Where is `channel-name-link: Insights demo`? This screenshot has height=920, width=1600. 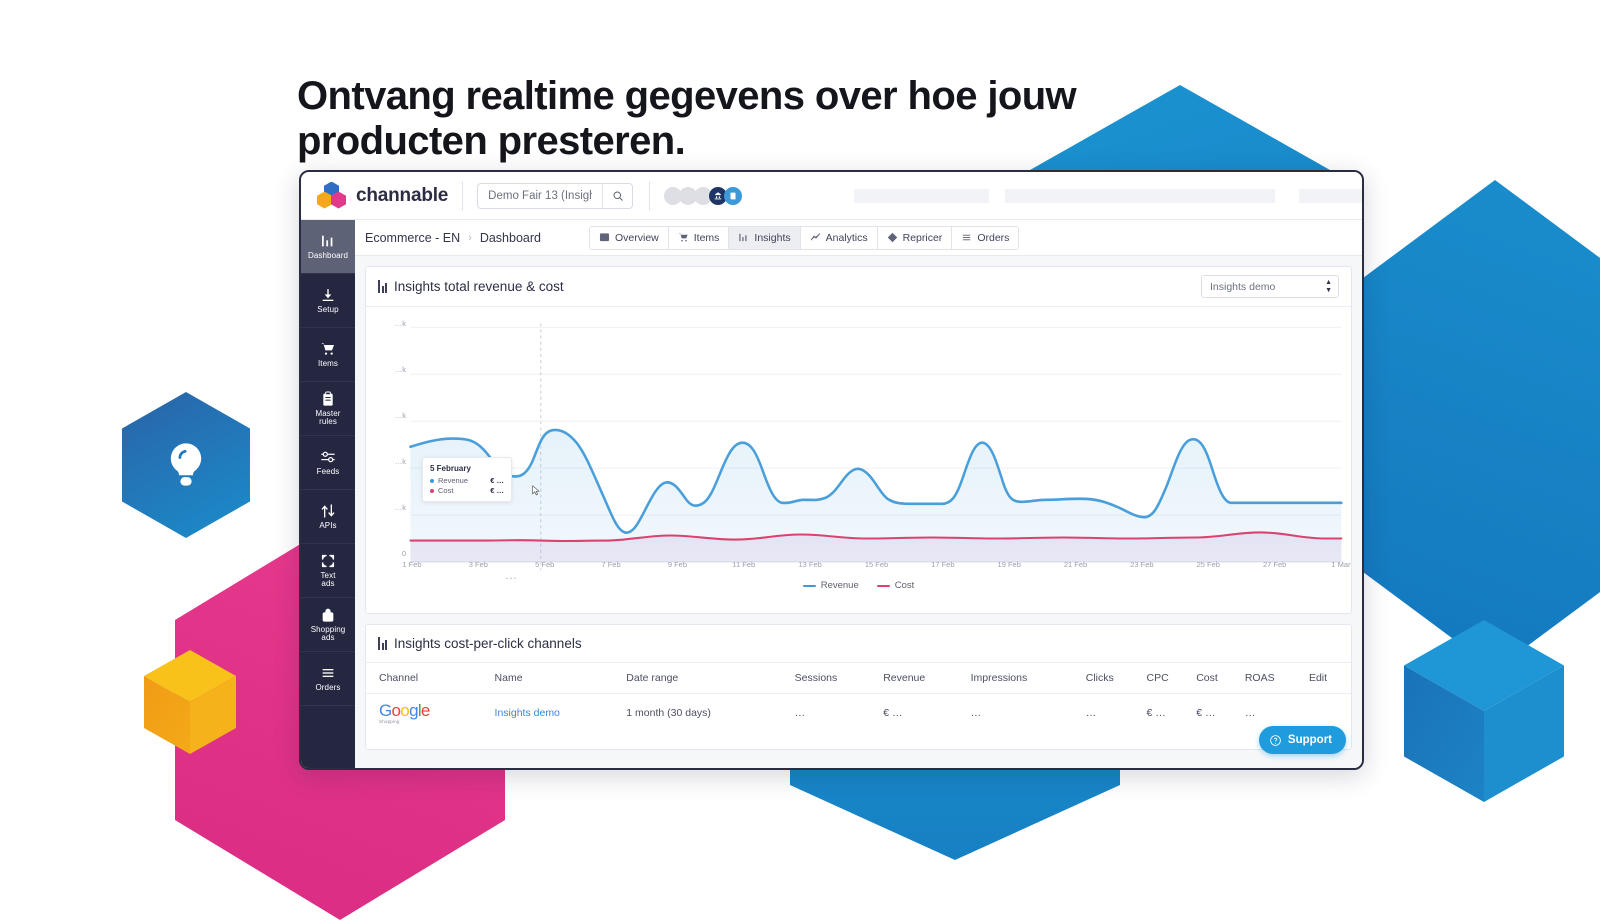
channel-name-link: Insights demo is located at coordinates (527, 713).